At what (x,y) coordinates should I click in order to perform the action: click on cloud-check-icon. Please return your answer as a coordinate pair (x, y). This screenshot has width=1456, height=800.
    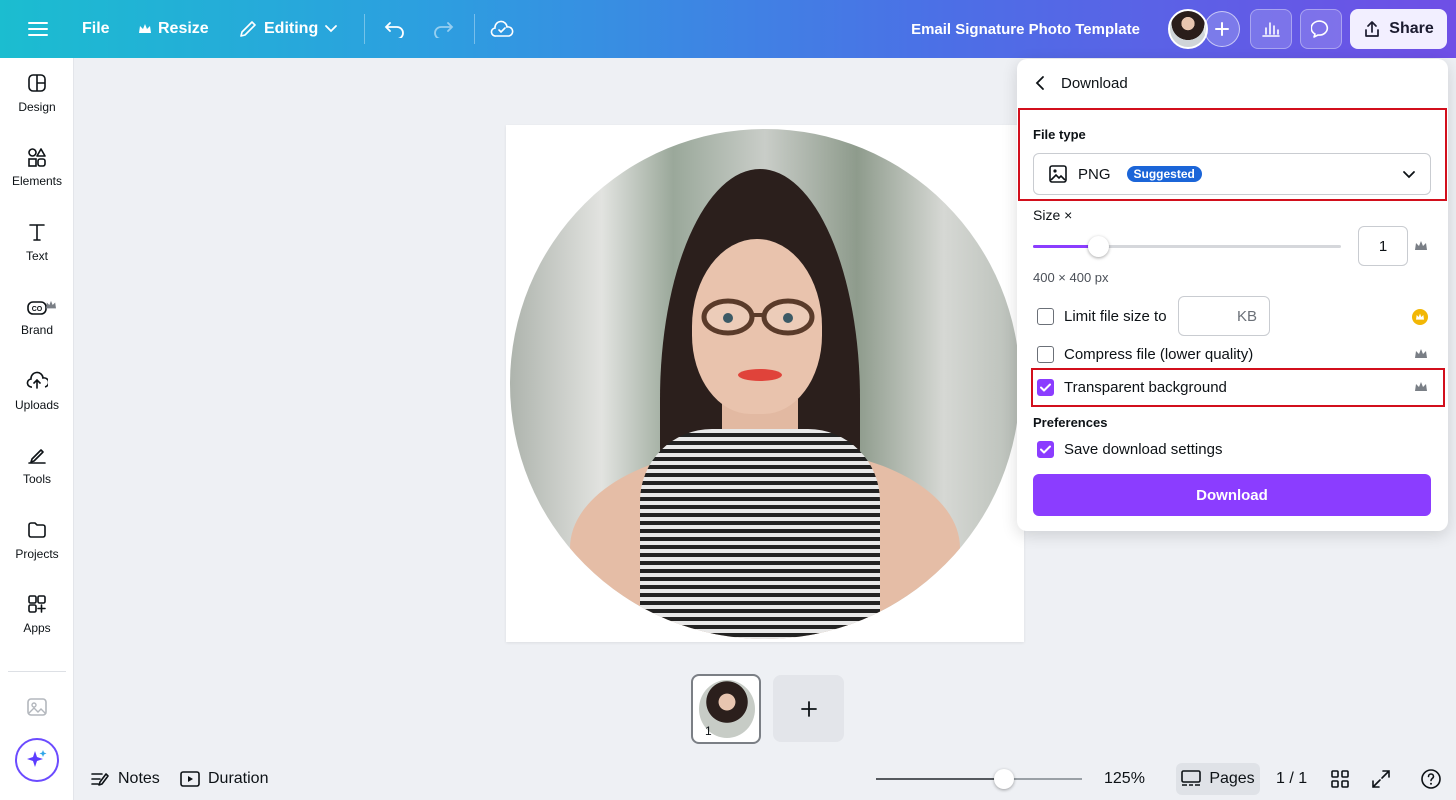
    Looking at the image, I should click on (502, 28).